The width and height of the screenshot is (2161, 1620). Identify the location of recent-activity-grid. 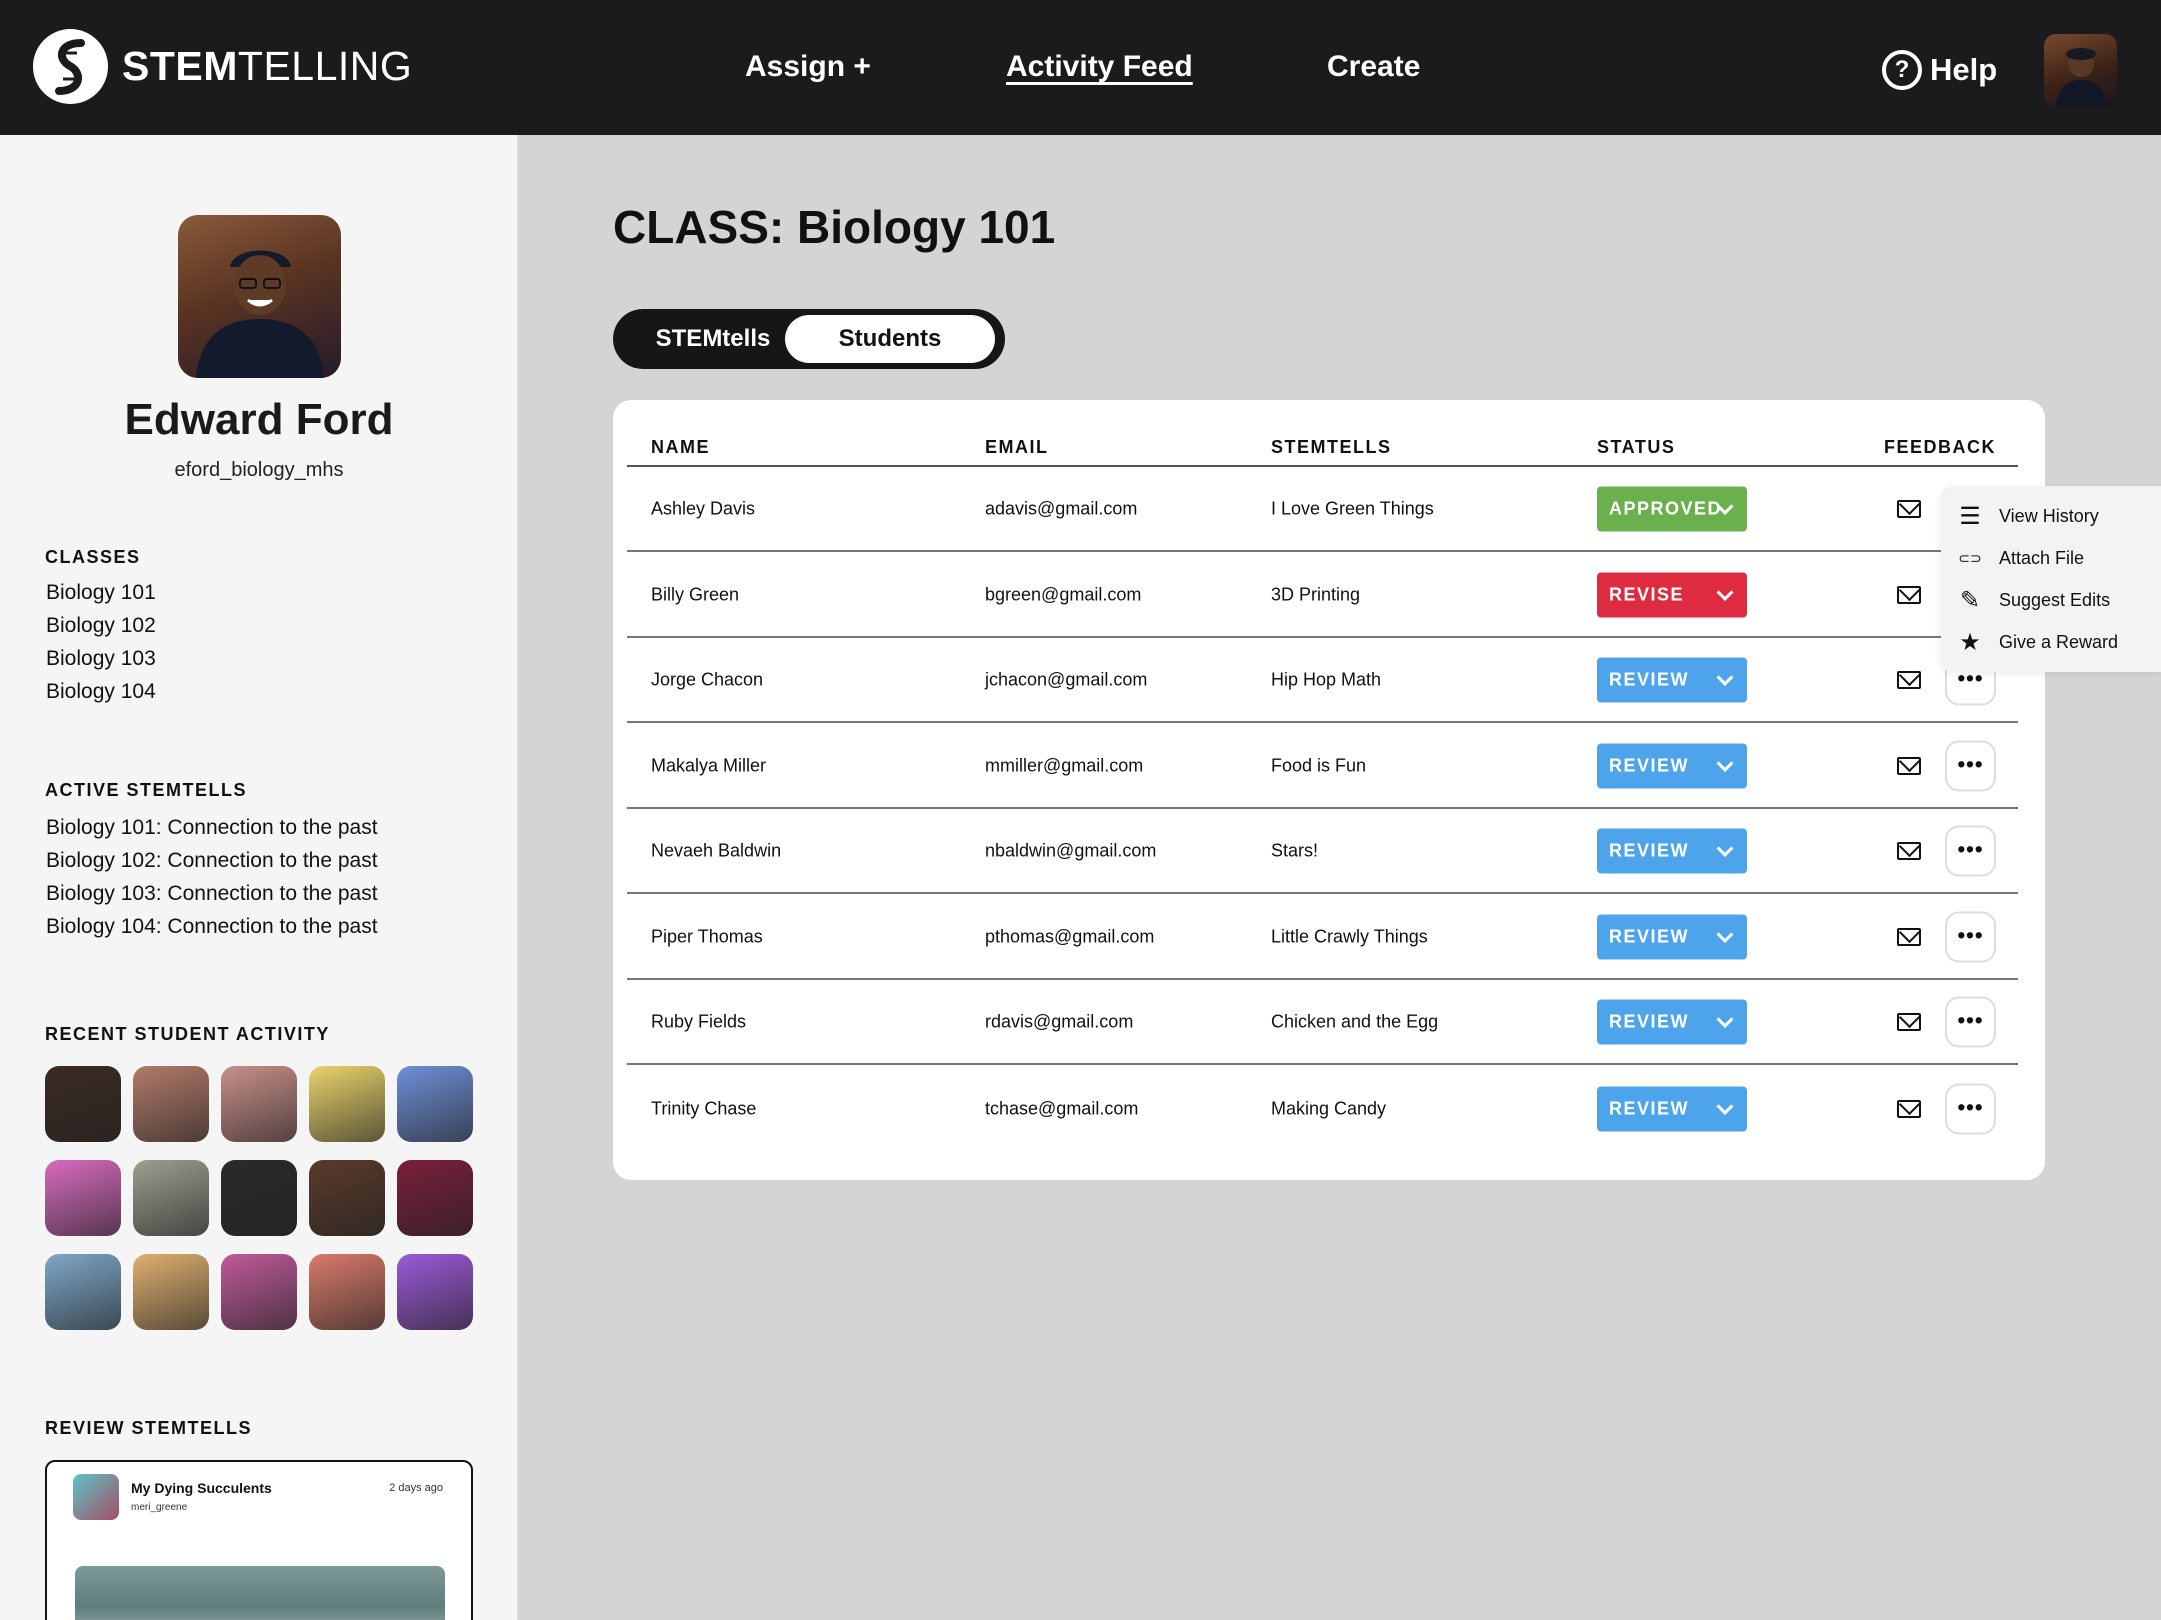
(259, 1198).